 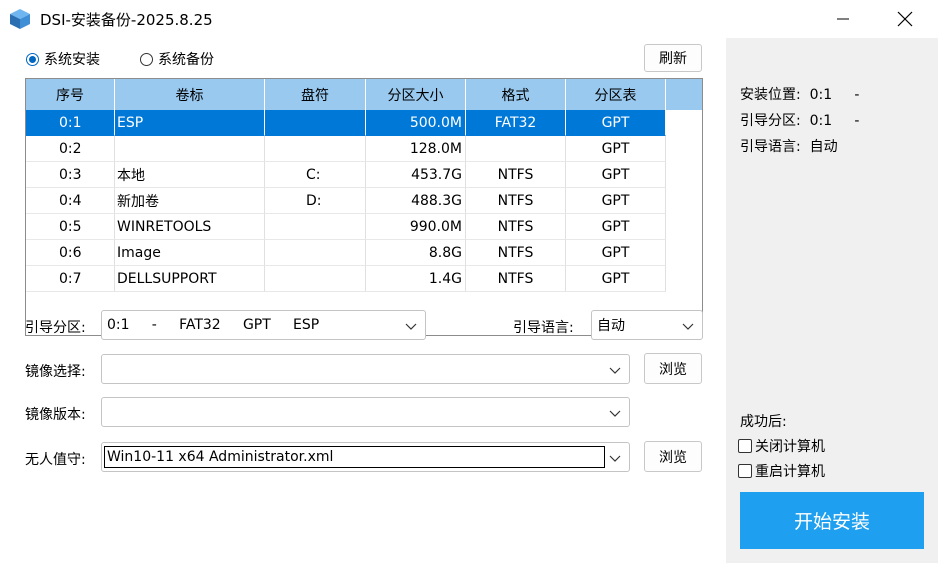 I want to click on checkbox-label: 关闭计算机, so click(x=790, y=447).